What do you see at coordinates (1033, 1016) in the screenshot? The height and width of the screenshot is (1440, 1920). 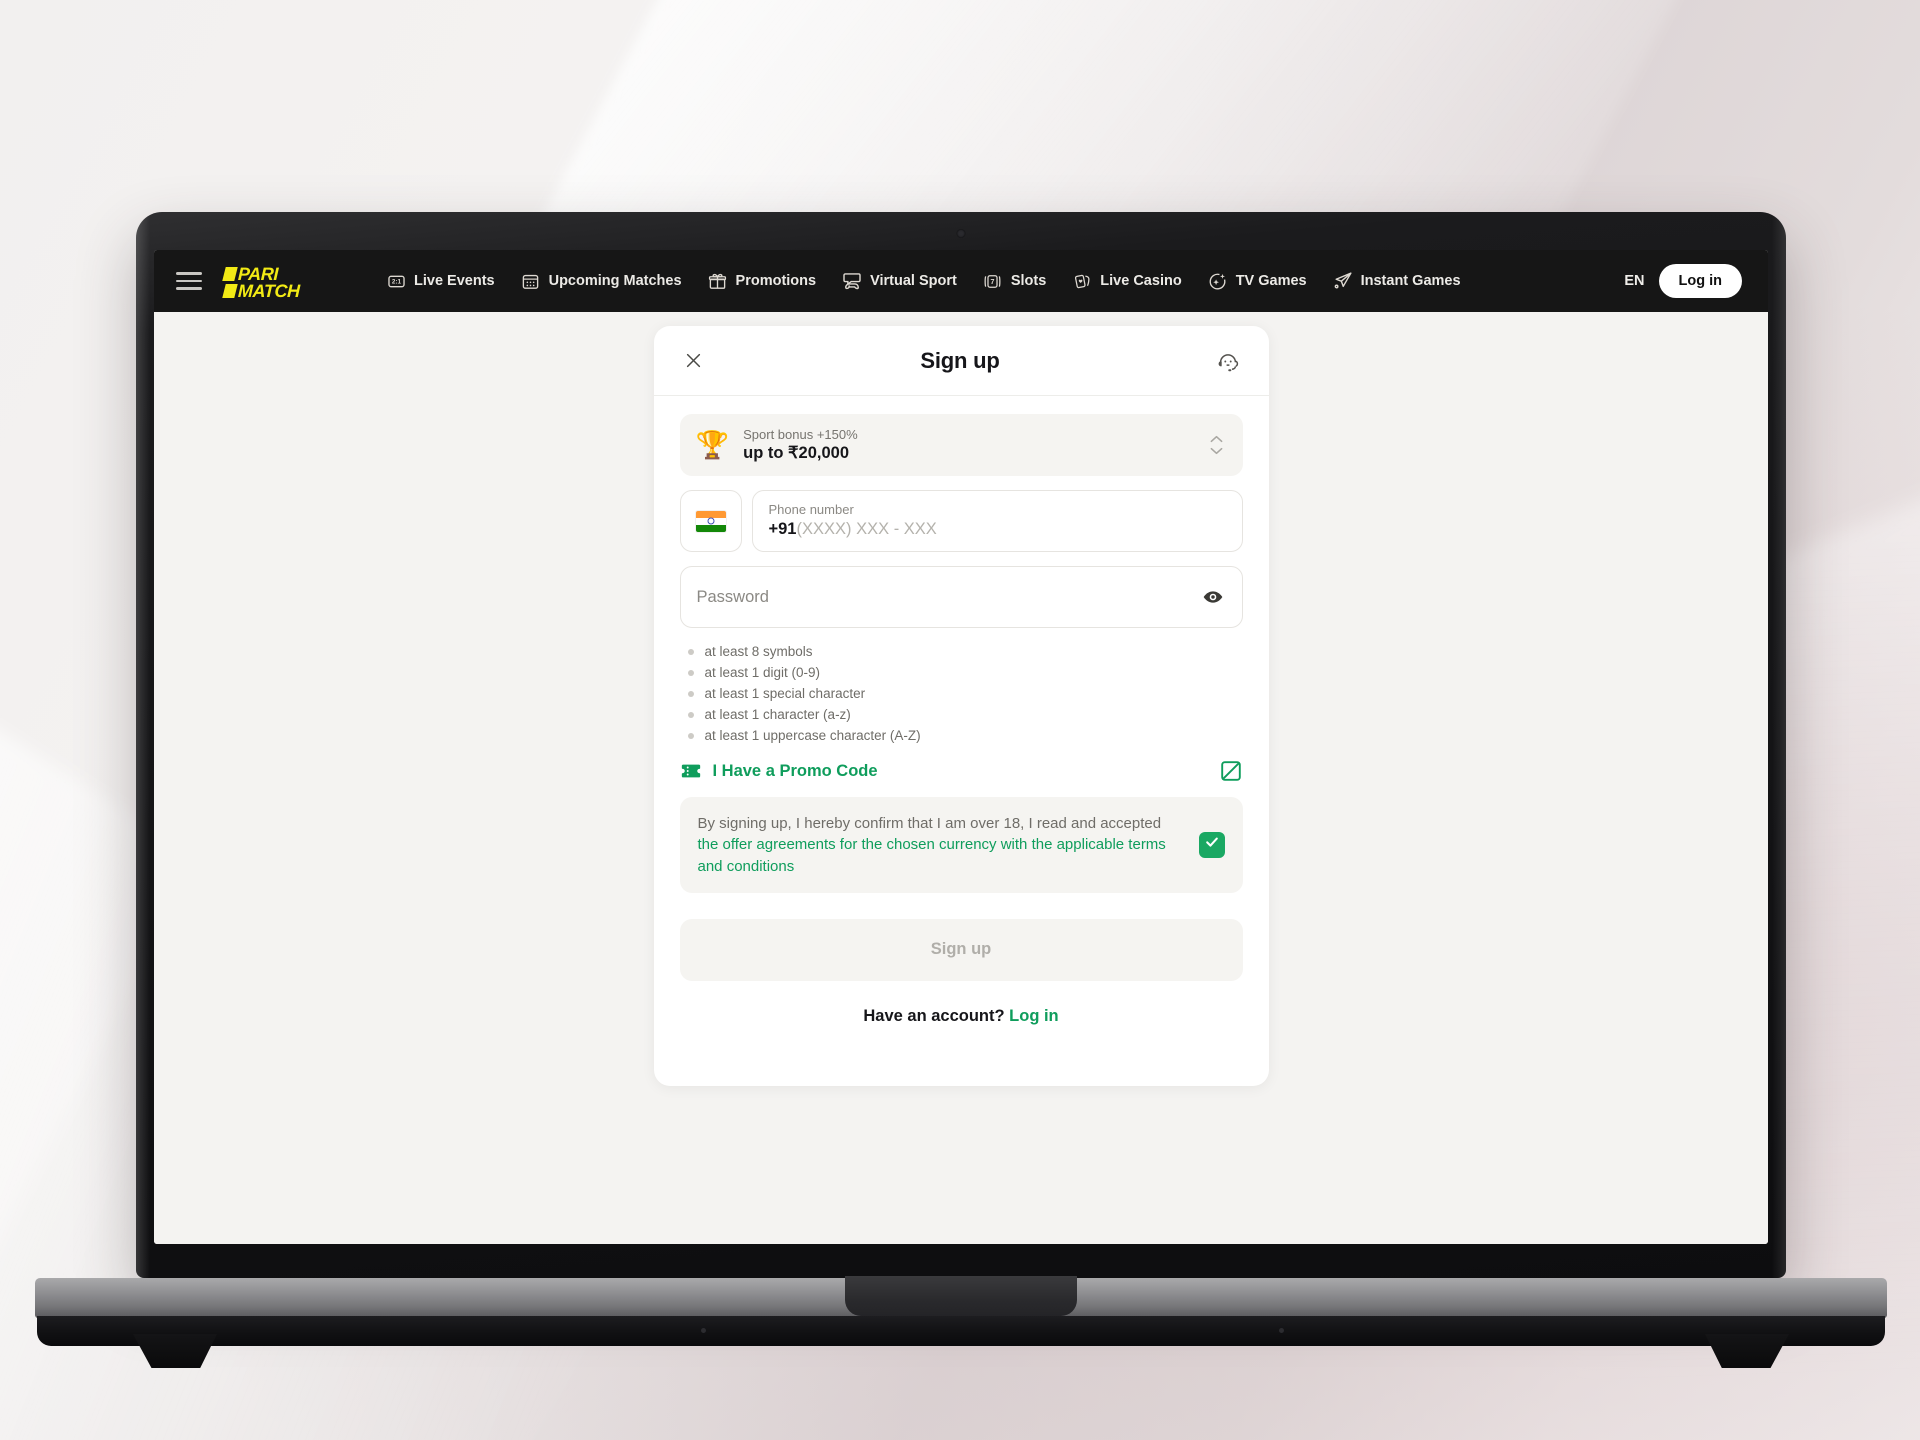 I see `footer-login-link: Log in` at bounding box center [1033, 1016].